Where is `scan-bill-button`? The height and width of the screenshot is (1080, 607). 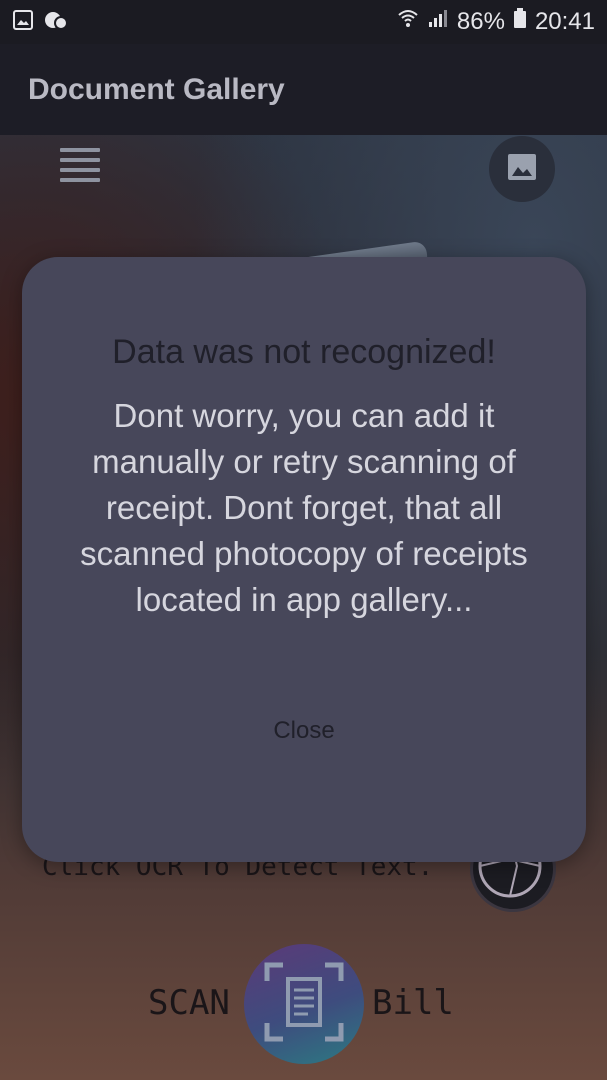 scan-bill-button is located at coordinates (304, 1004).